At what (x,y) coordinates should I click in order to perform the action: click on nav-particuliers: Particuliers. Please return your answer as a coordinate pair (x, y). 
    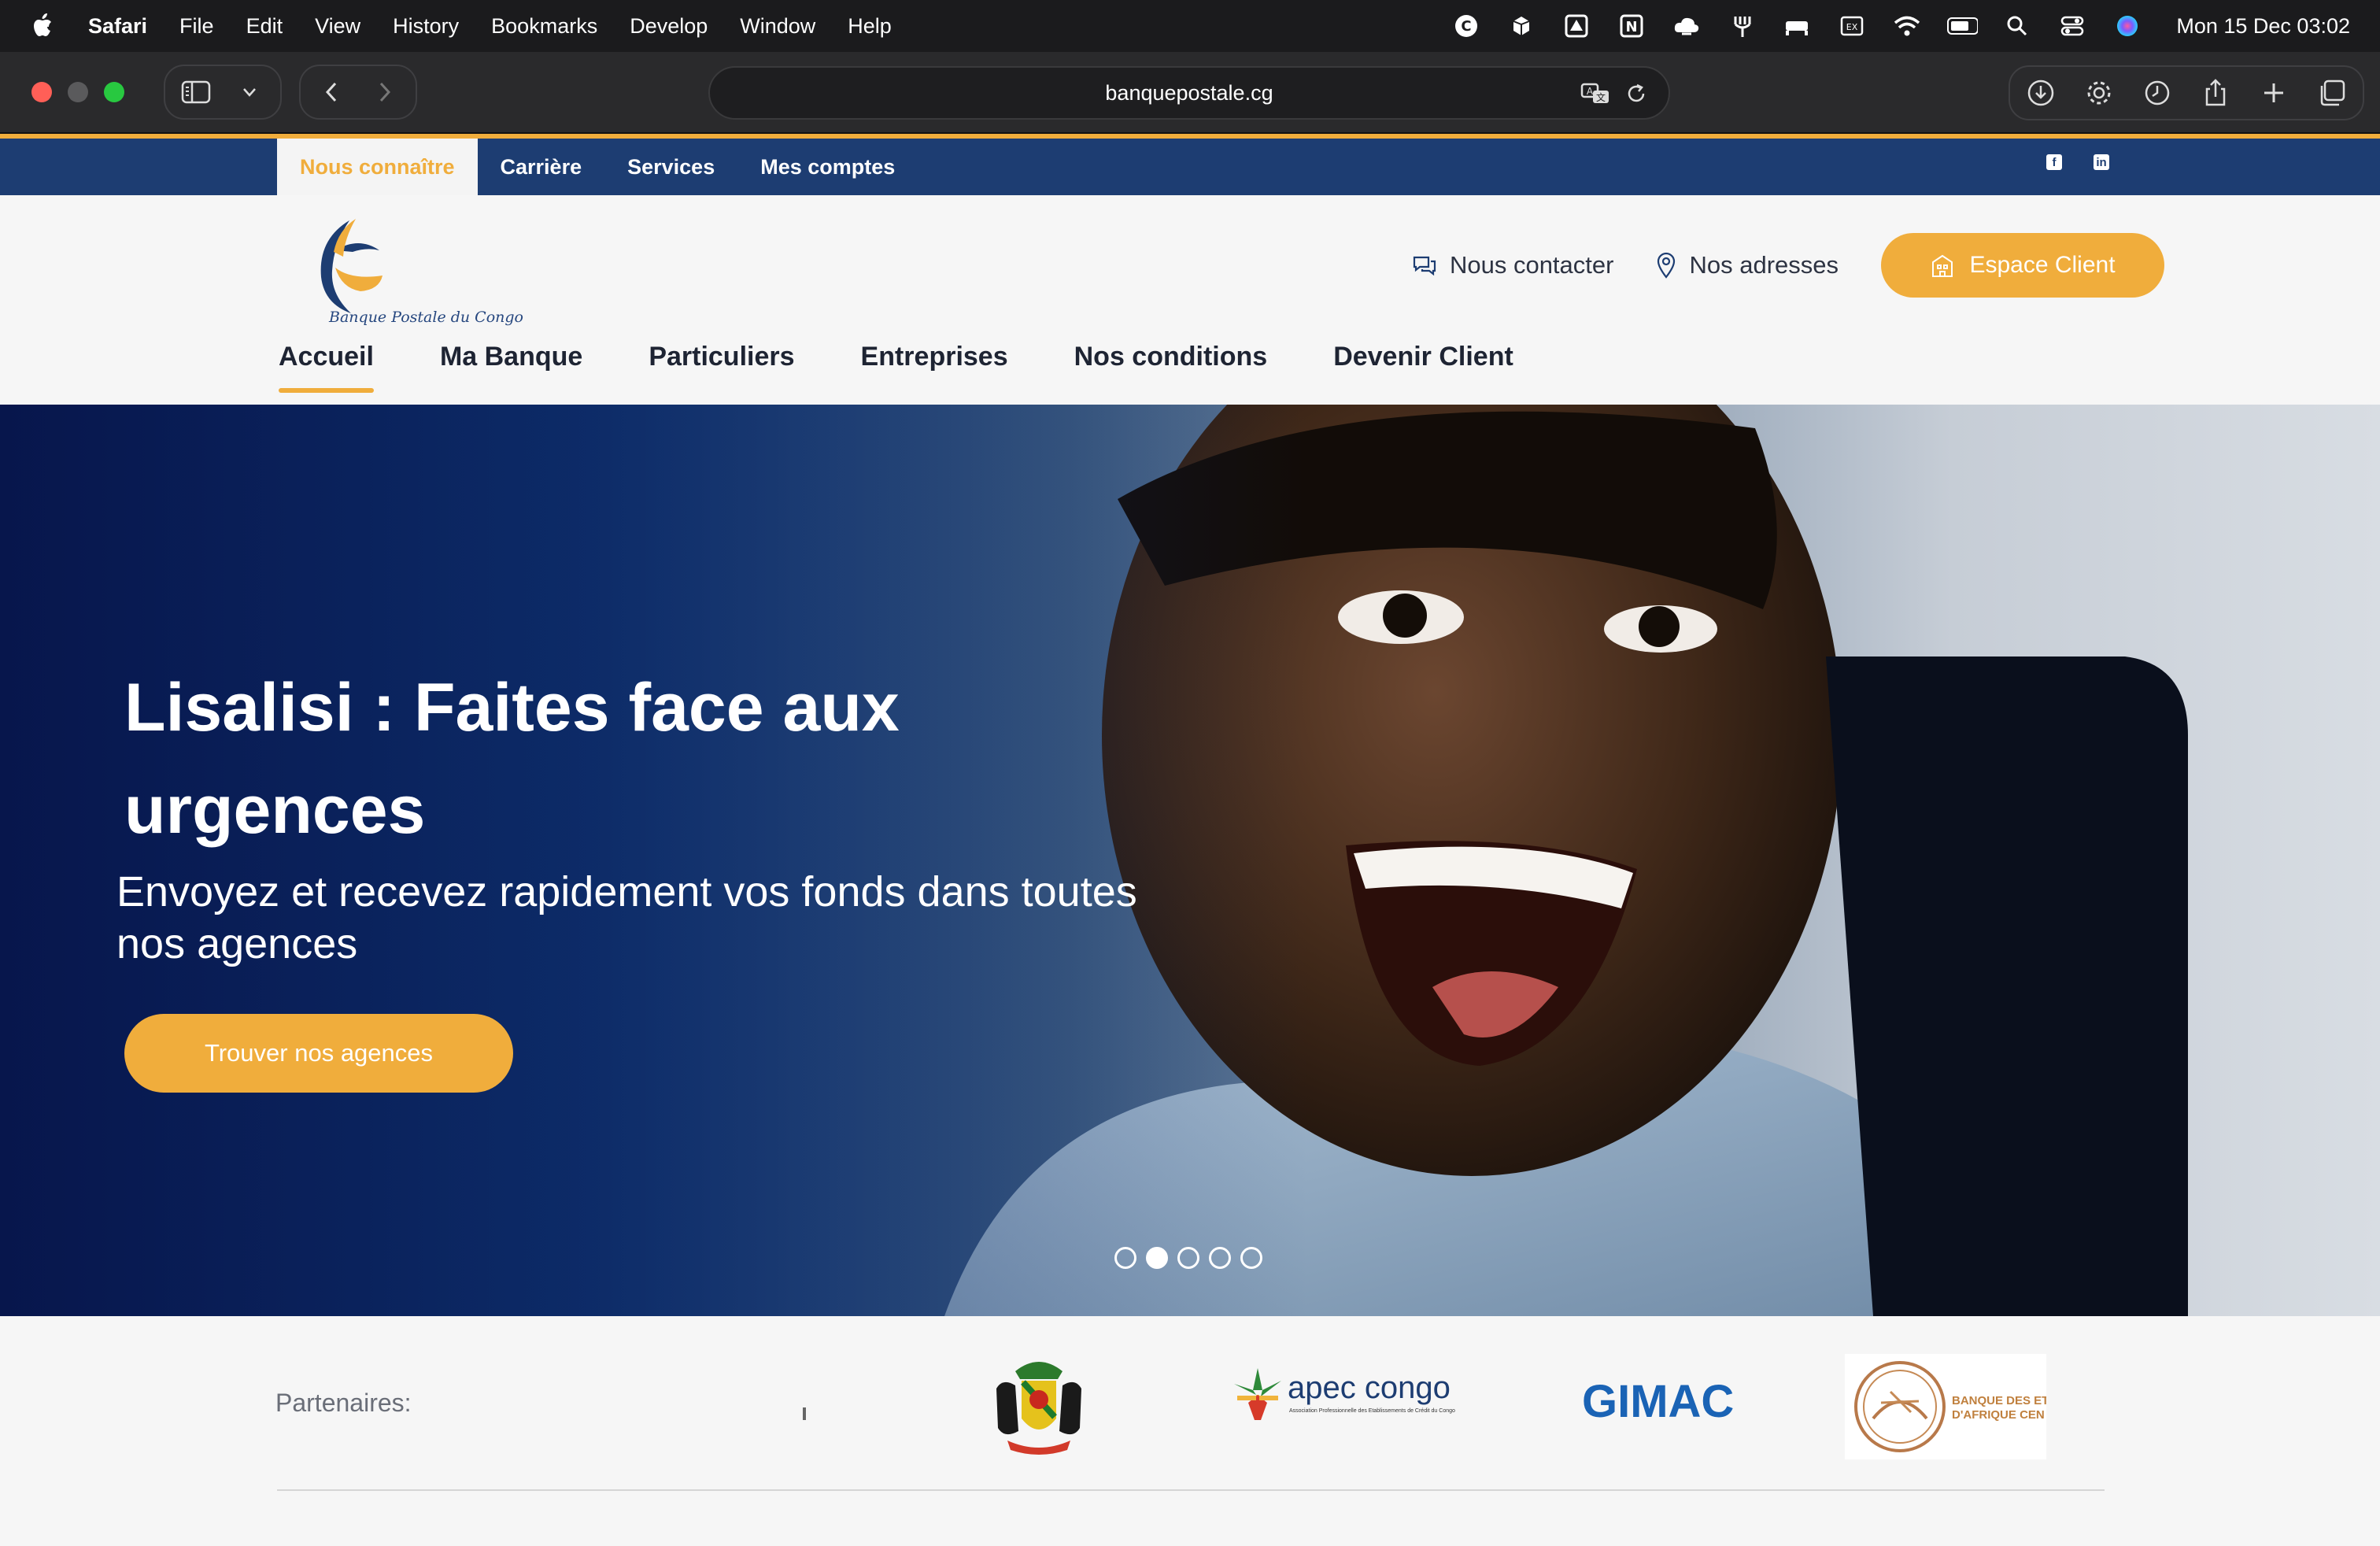
    Looking at the image, I should click on (721, 367).